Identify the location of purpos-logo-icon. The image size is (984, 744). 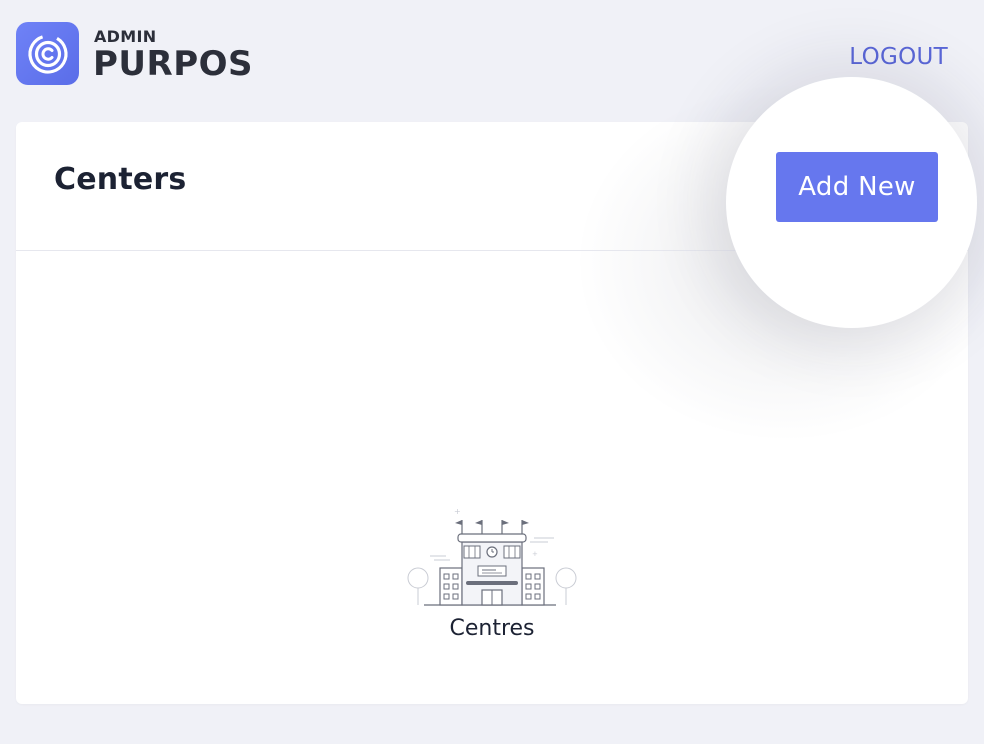
(47, 53).